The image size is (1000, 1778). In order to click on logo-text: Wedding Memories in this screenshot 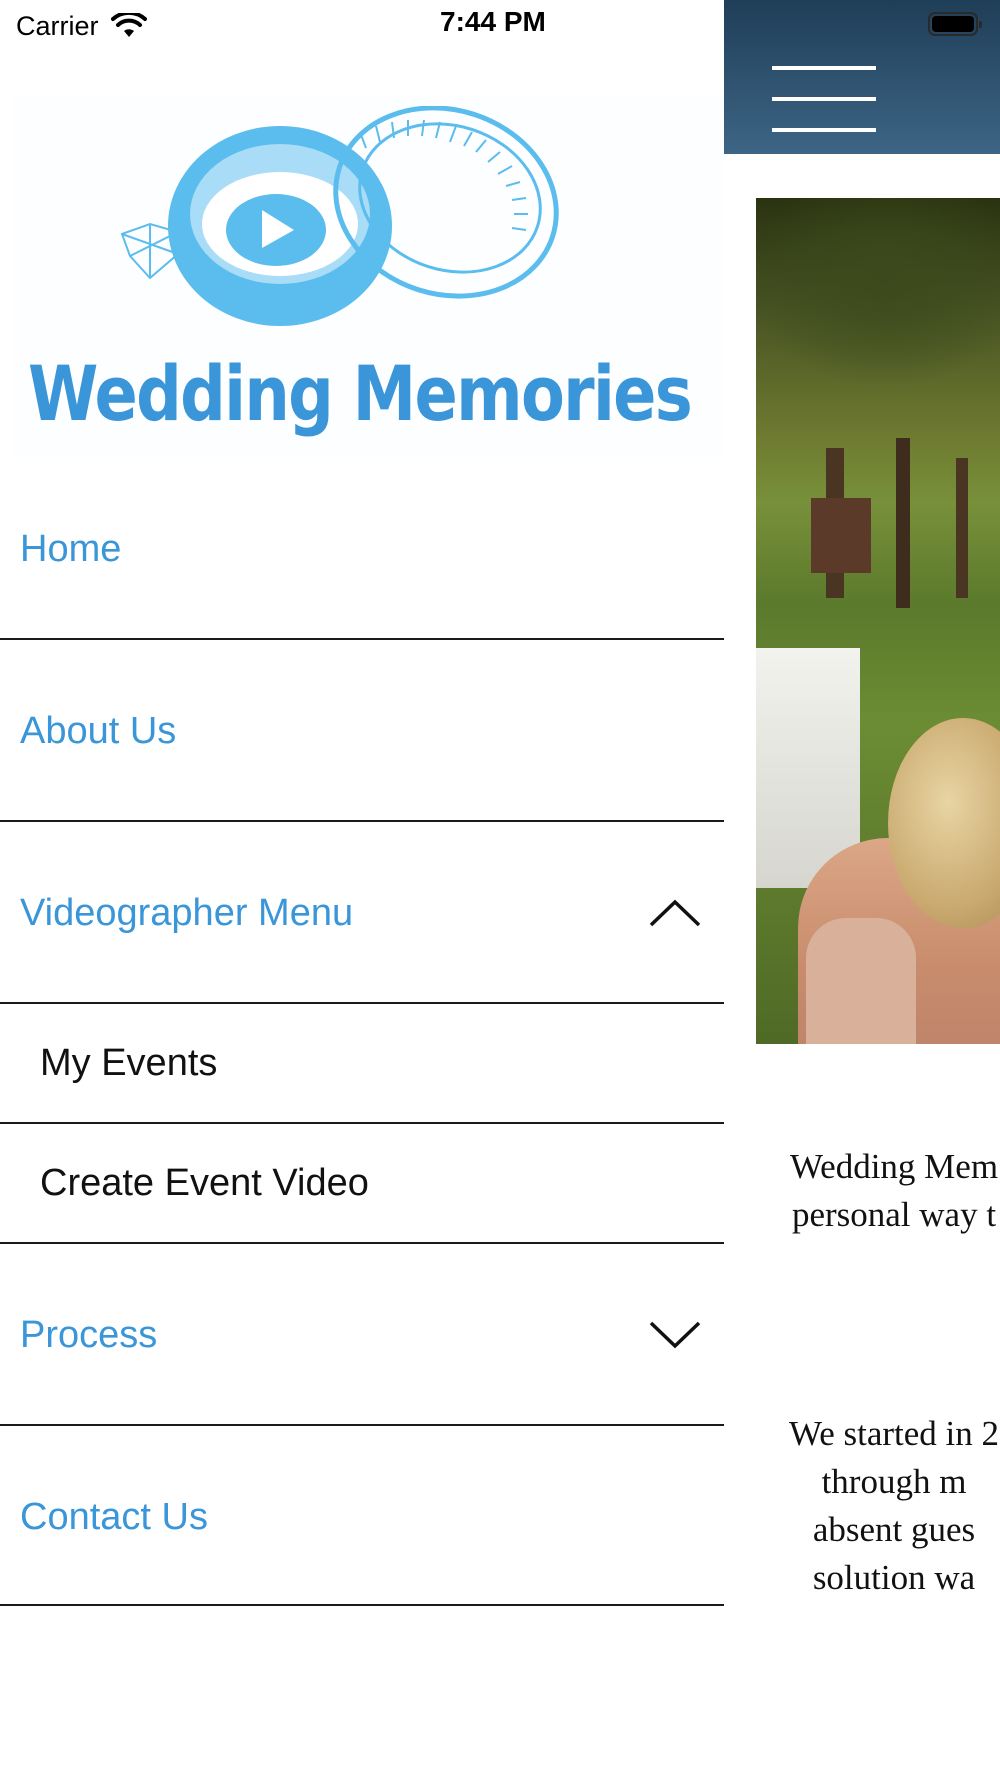, I will do `click(360, 393)`.